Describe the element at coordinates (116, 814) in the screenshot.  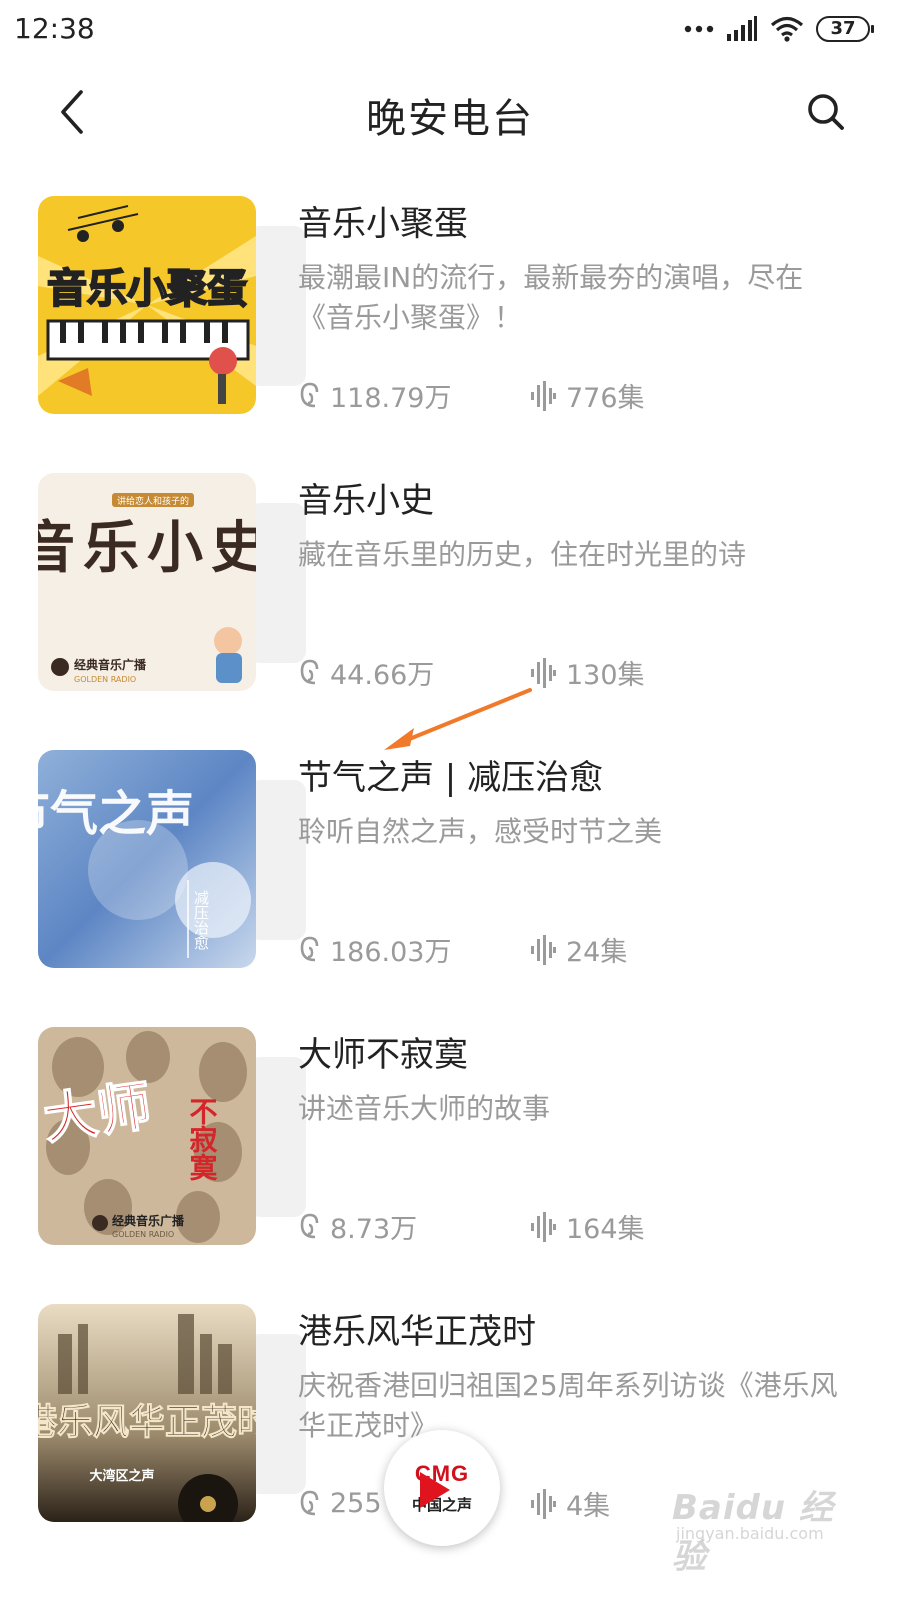
I see `cover-title-text: 节气之声` at that location.